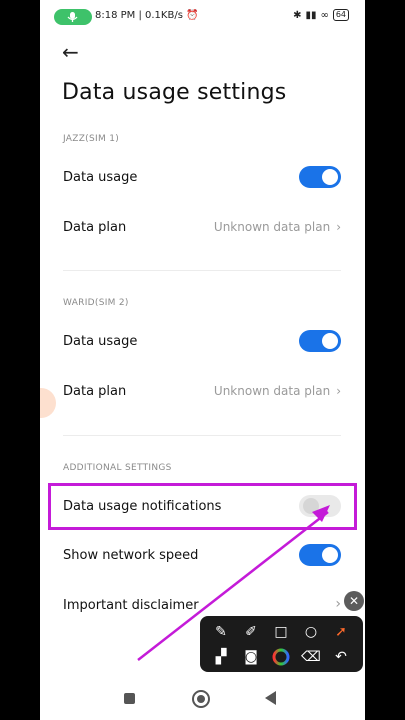  What do you see at coordinates (233, 583) in the screenshot?
I see `annotation-arrow` at bounding box center [233, 583].